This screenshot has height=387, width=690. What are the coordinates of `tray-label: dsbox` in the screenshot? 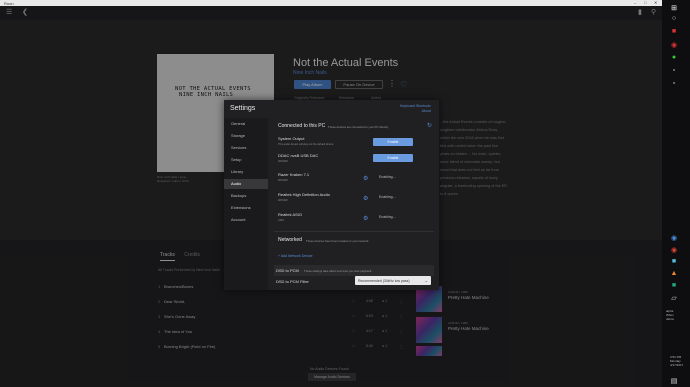 It's located at (670, 319).